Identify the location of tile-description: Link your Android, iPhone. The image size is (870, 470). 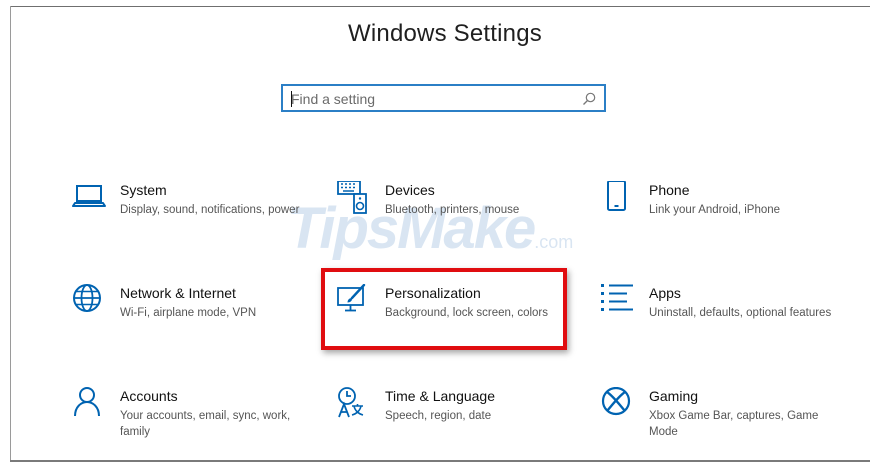
(715, 210).